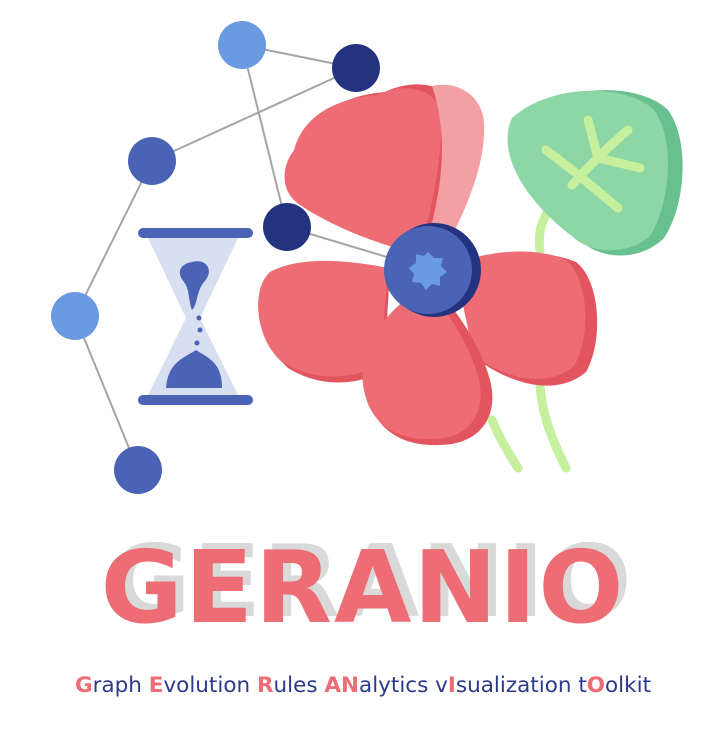  Describe the element at coordinates (596, 685) in the screenshot. I see `subtitle-part: O` at that location.